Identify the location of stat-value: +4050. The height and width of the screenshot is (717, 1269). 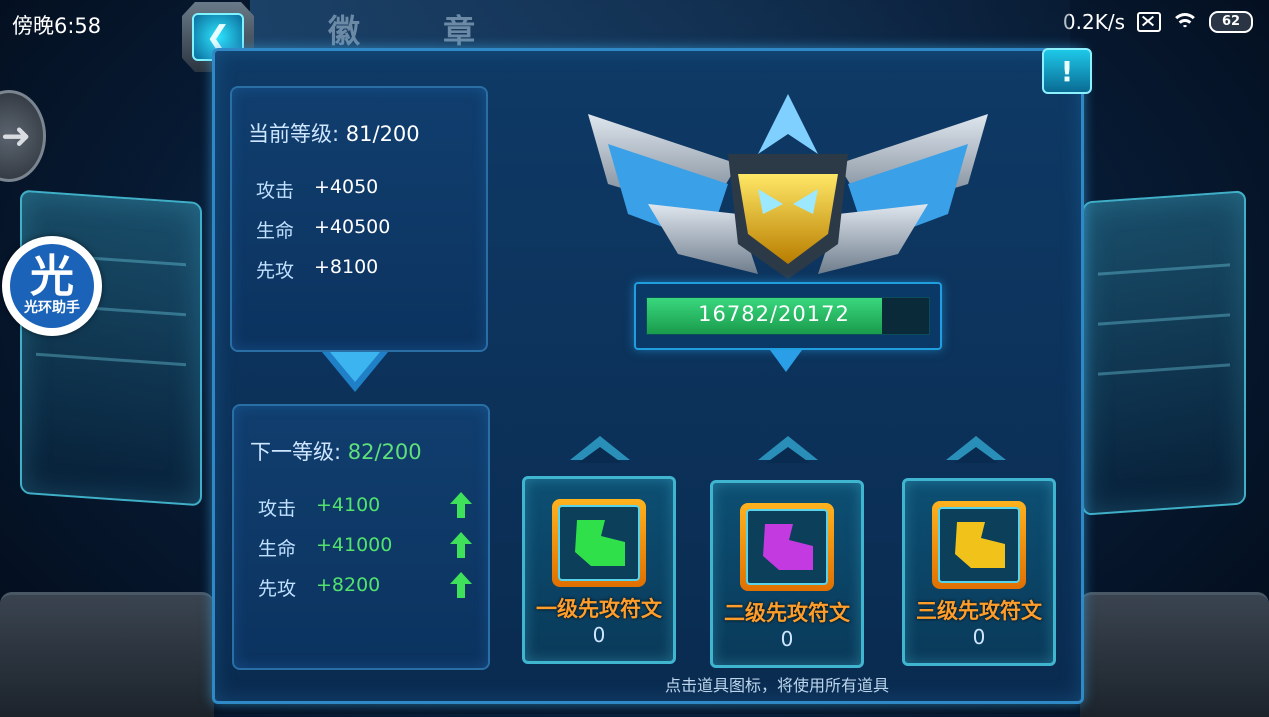
(346, 187).